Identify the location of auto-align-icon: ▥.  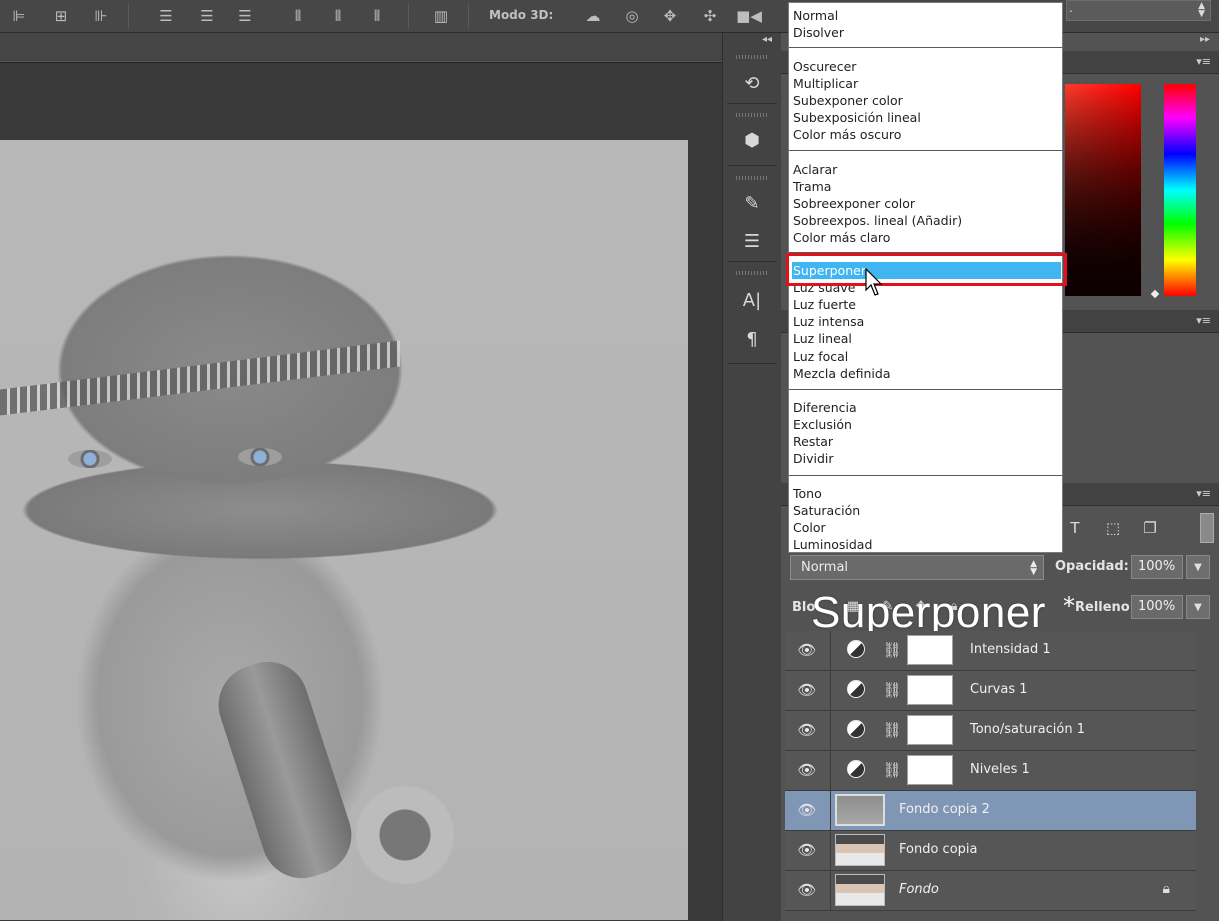
(441, 16).